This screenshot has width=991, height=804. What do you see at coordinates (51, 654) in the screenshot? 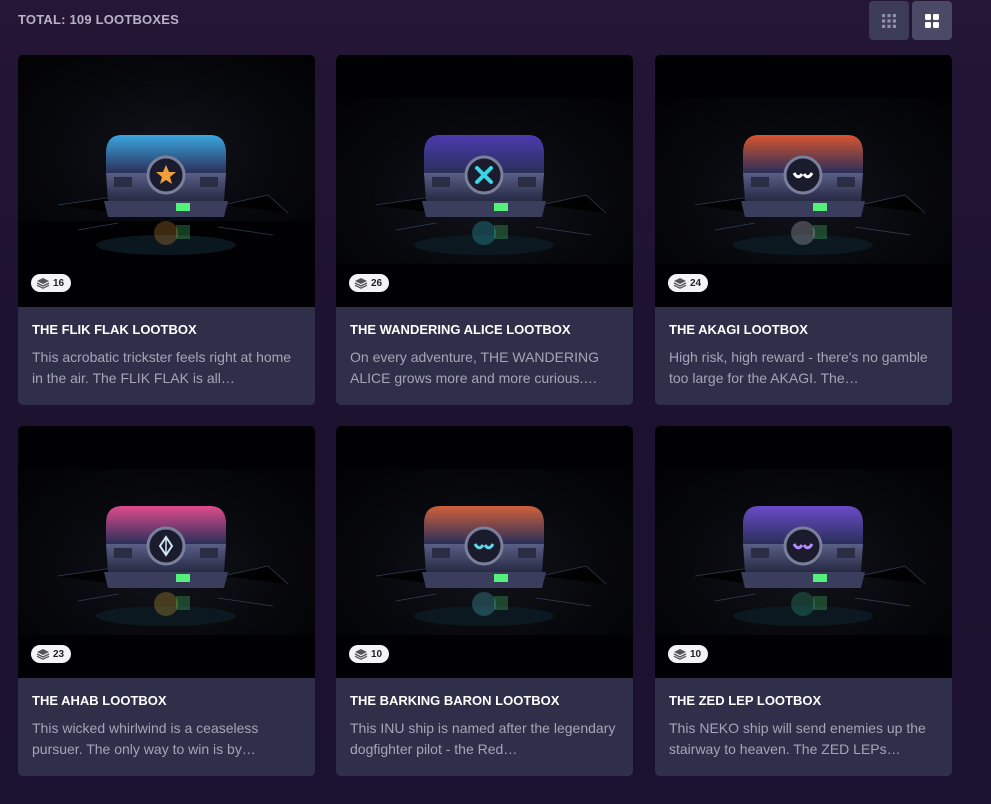
I see `item-count-badge: 23` at bounding box center [51, 654].